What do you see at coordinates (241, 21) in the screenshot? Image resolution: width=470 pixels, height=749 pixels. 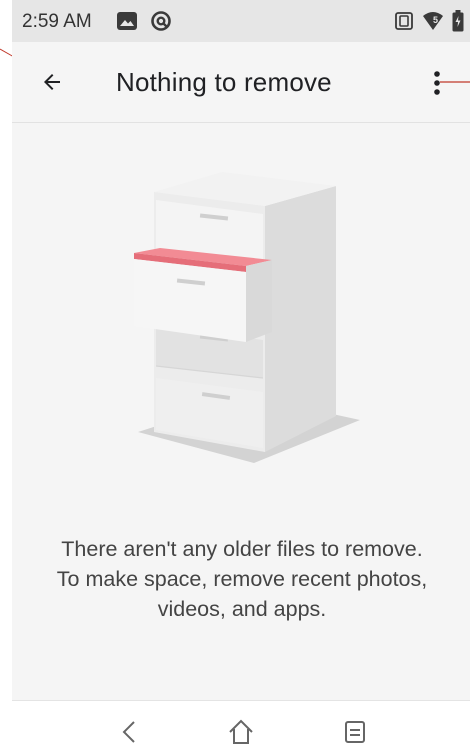 I see `status-bar: 2:59 AM 5` at bounding box center [241, 21].